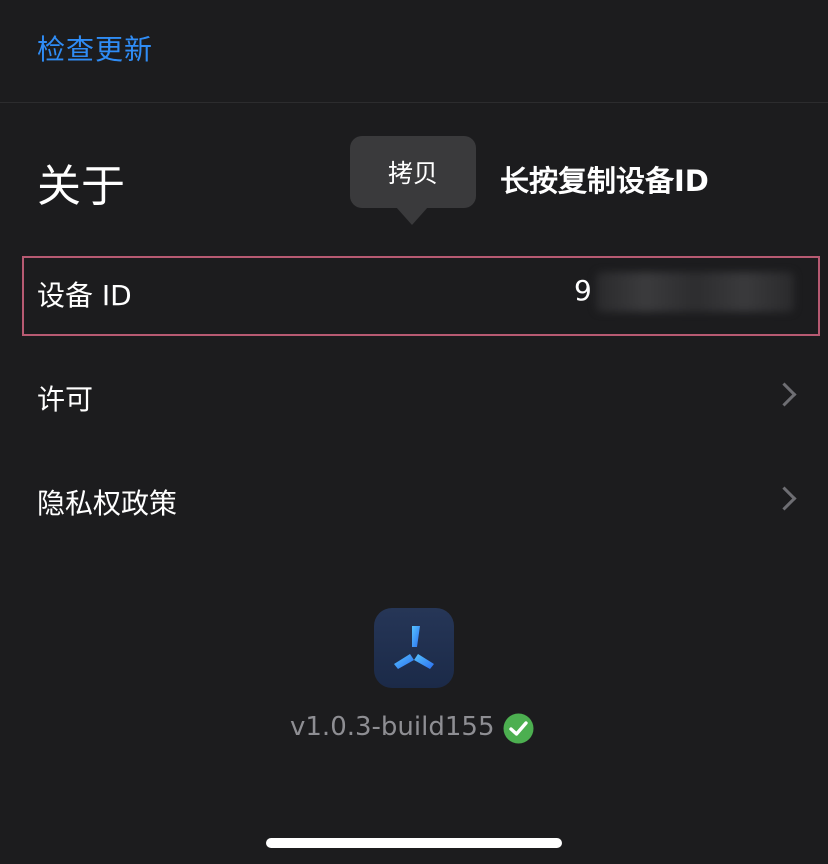 This screenshot has width=828, height=864. I want to click on about-title: 关于, so click(81, 186).